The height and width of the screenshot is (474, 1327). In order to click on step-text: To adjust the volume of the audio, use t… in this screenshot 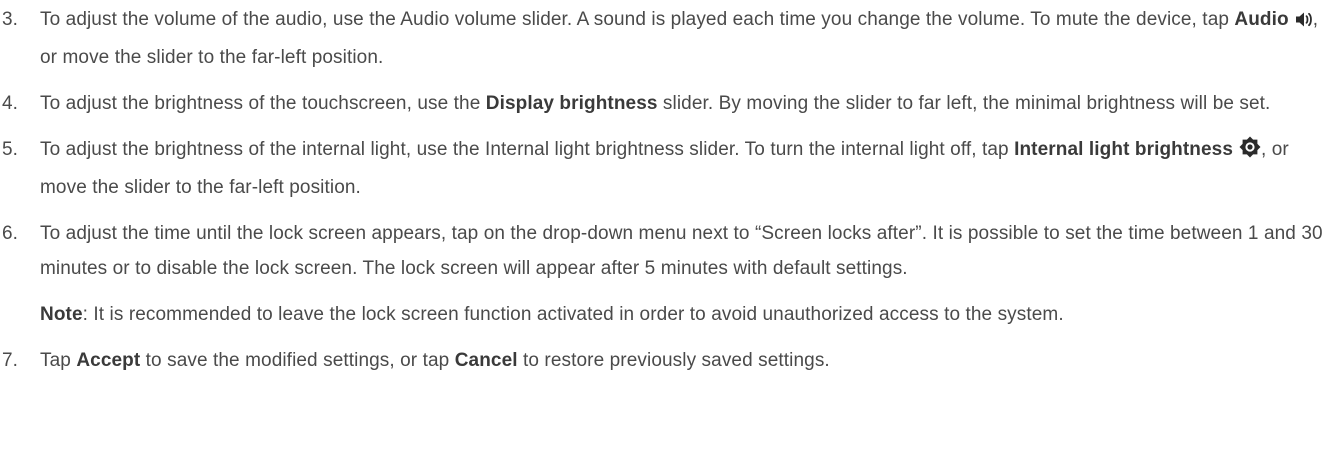, I will do `click(637, 19)`.